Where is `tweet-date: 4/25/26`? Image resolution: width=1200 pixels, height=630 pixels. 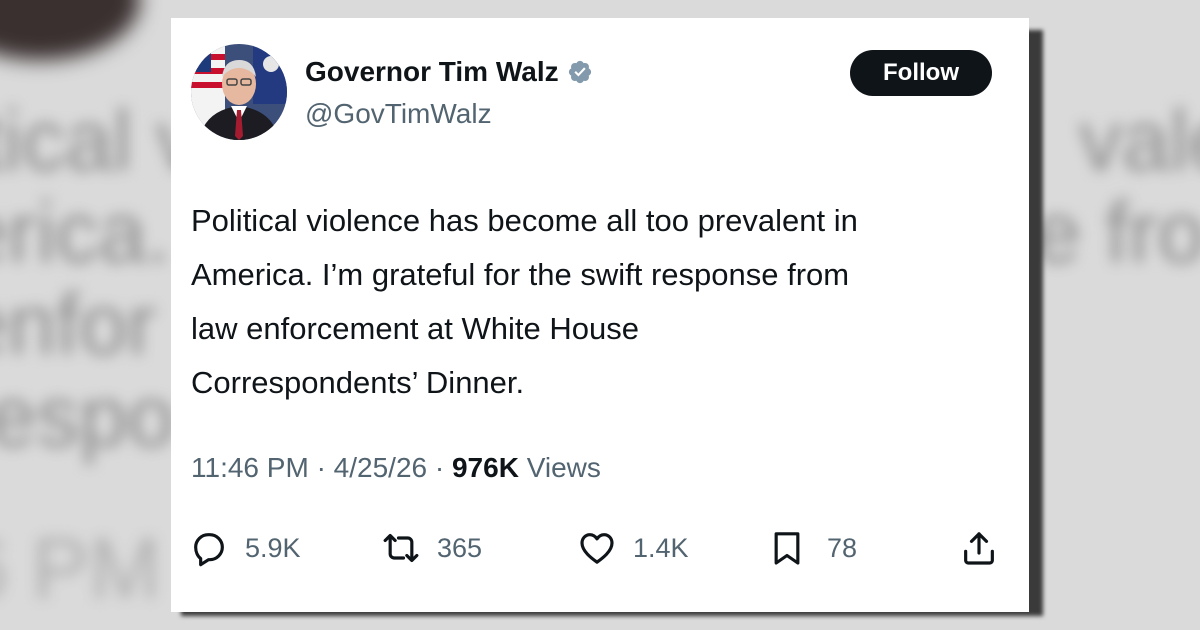 tweet-date: 4/25/26 is located at coordinates (380, 467).